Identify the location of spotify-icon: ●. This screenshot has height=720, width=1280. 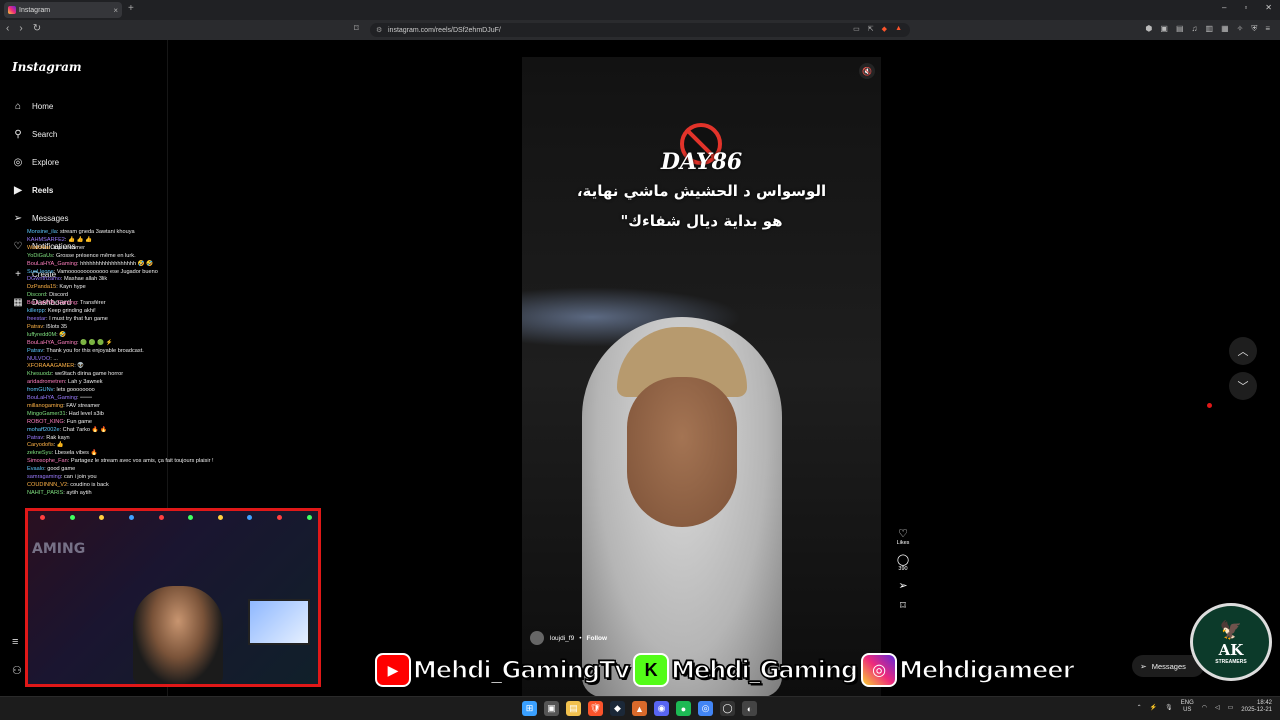
(683, 708).